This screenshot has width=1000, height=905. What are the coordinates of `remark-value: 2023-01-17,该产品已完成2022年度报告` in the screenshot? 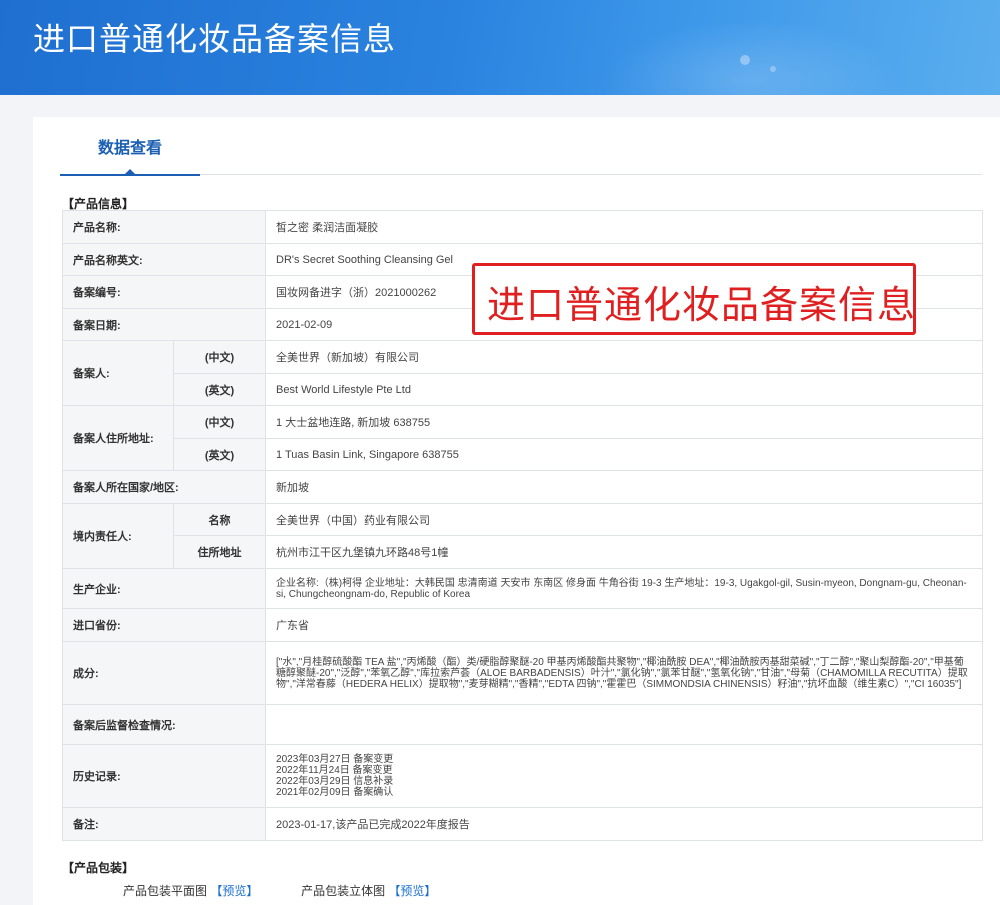 It's located at (624, 824).